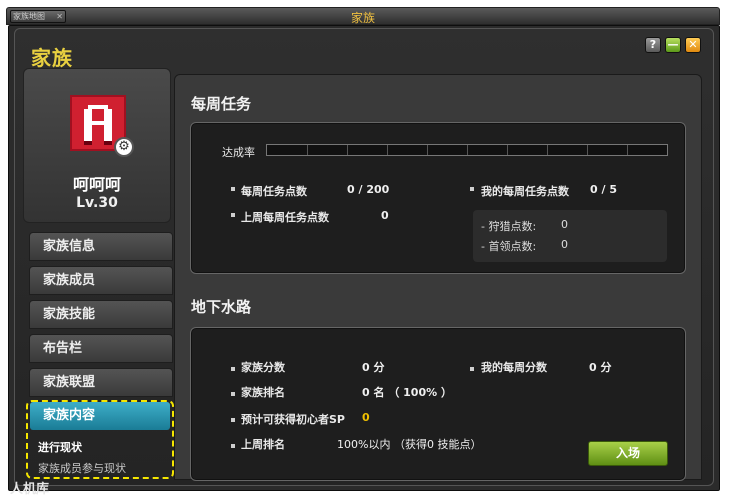 The image size is (731, 500). Describe the element at coordinates (285, 217) in the screenshot. I see `last-week-points-label: 上周每周任务点数` at that location.